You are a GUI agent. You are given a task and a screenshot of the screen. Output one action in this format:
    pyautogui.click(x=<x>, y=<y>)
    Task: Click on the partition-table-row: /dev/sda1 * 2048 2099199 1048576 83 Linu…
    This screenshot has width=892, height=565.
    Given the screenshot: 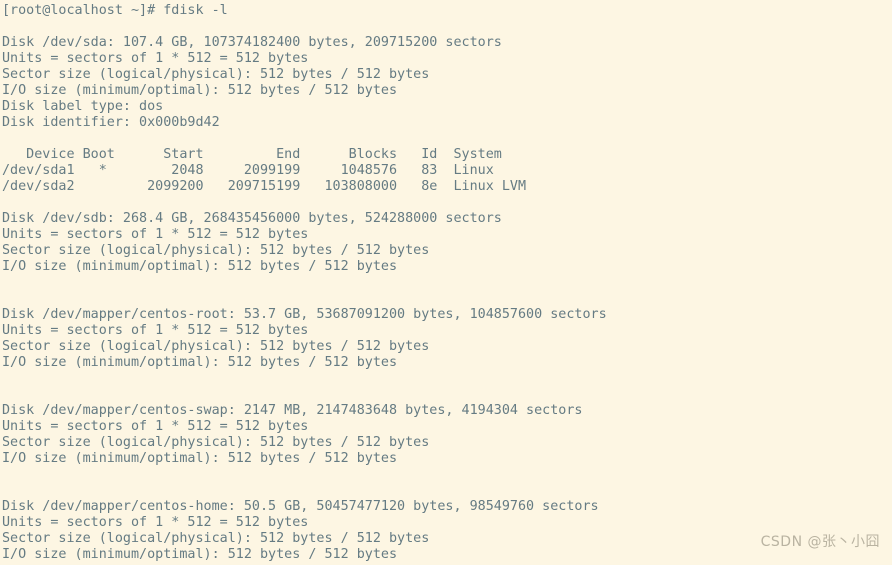 What is the action you would take?
    pyautogui.click(x=248, y=170)
    